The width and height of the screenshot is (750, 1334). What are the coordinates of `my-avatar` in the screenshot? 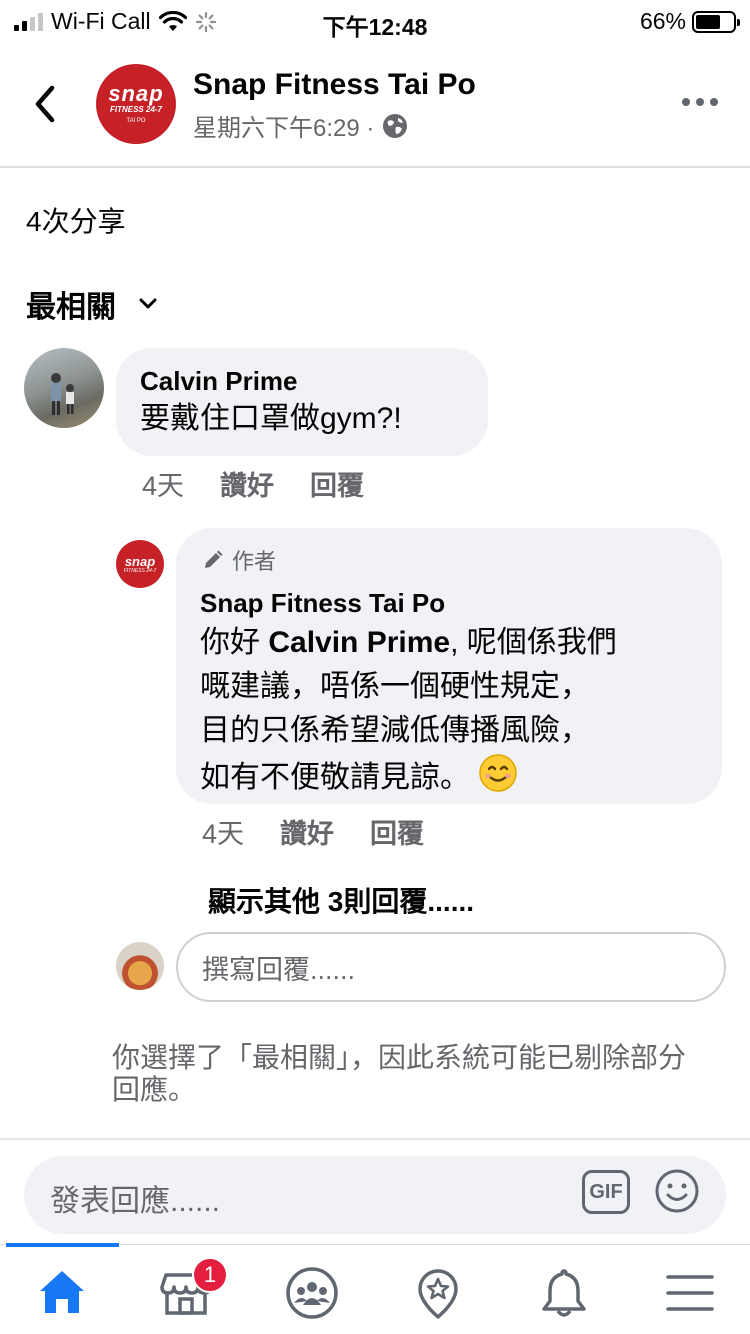 It's located at (140, 966).